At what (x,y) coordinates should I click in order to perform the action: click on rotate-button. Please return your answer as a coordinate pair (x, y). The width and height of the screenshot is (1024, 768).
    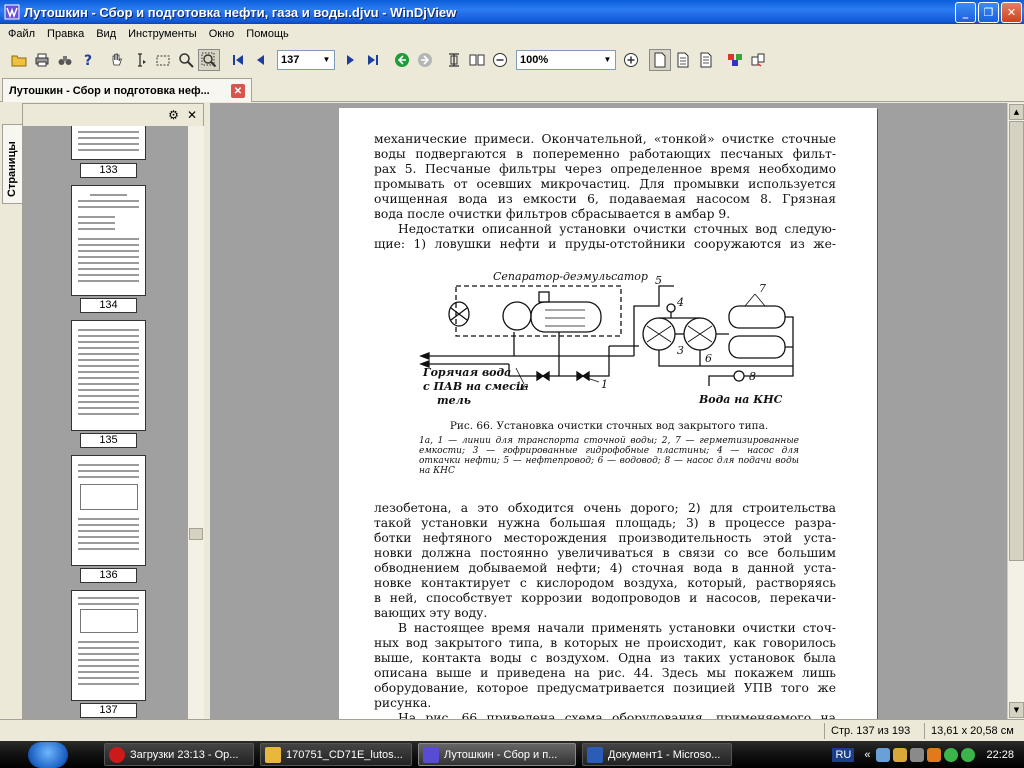
    Looking at the image, I should click on (758, 60).